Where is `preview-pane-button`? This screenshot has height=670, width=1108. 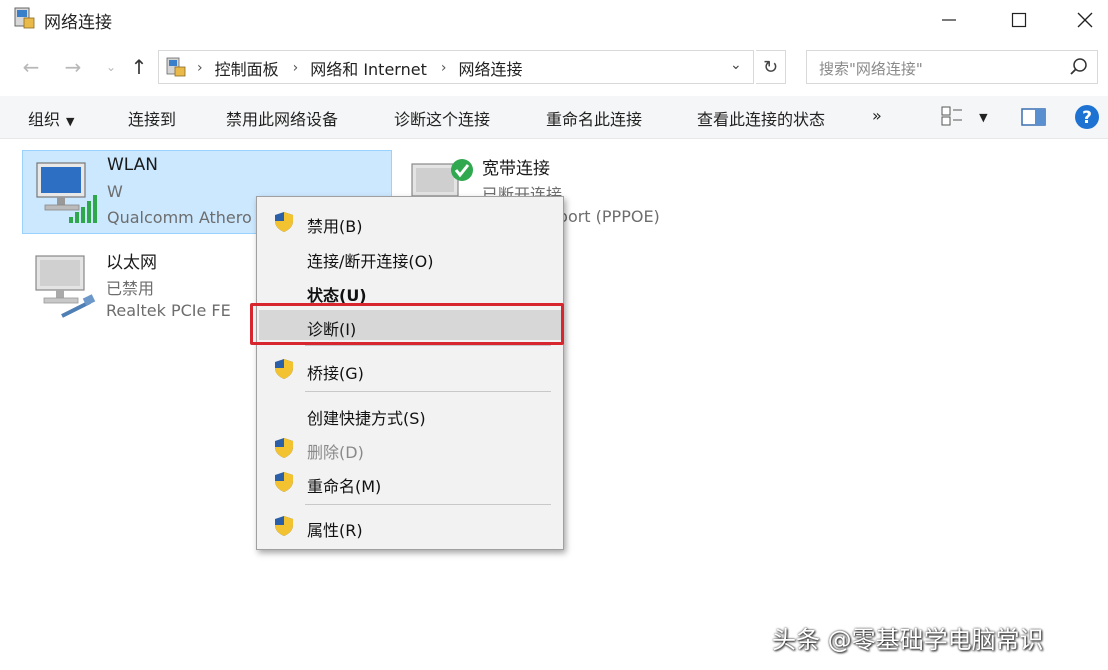 preview-pane-button is located at coordinates (1034, 119).